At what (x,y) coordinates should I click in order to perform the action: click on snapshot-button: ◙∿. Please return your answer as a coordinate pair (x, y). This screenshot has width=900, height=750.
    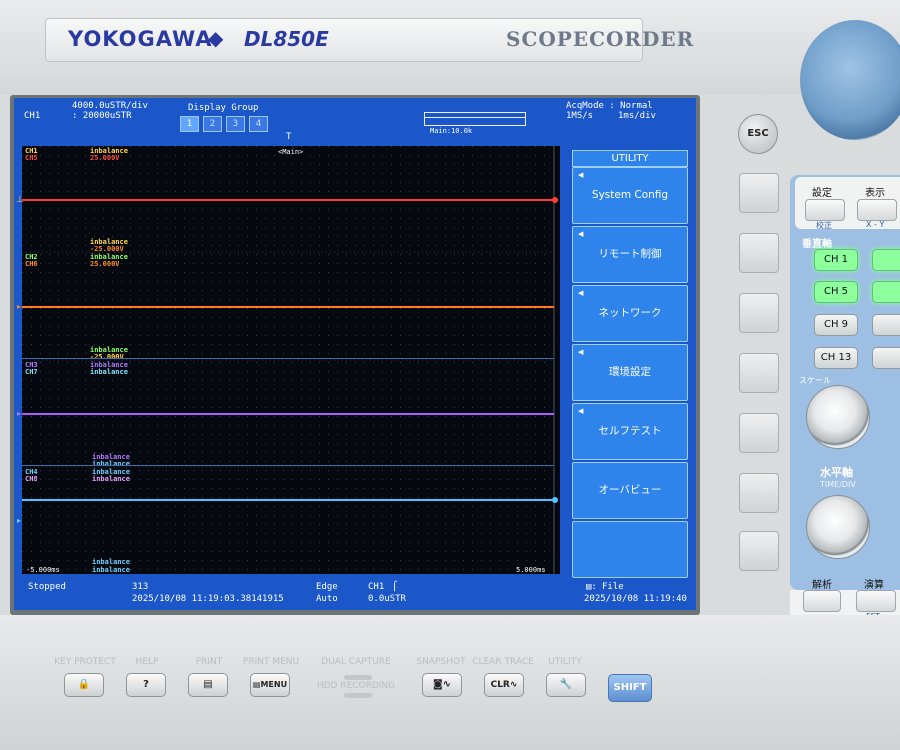
    Looking at the image, I should click on (442, 685).